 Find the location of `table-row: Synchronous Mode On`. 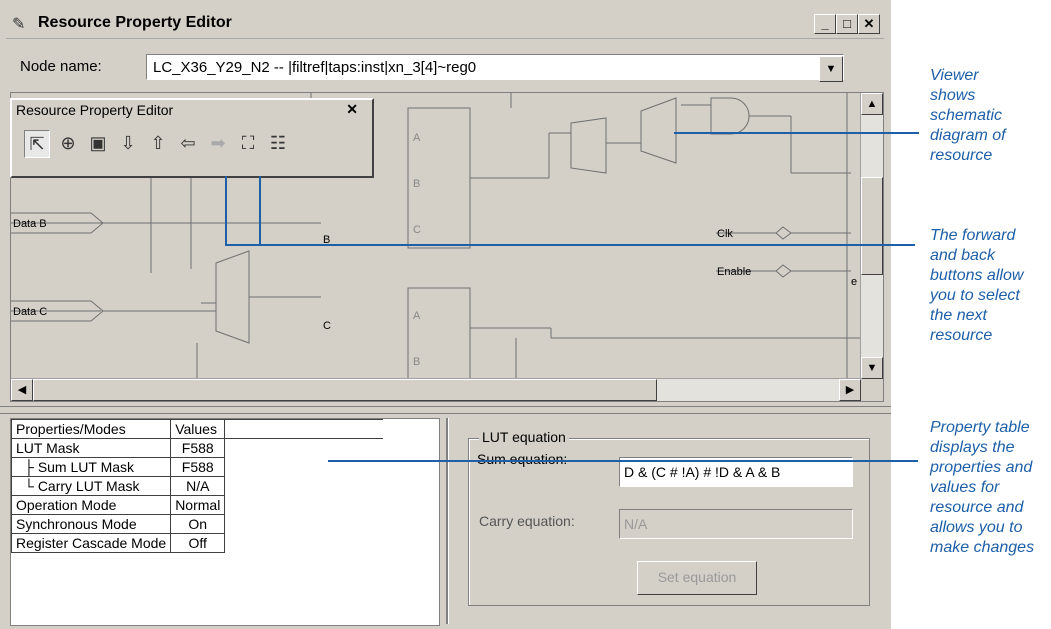

table-row: Synchronous Mode On is located at coordinates (197, 524).